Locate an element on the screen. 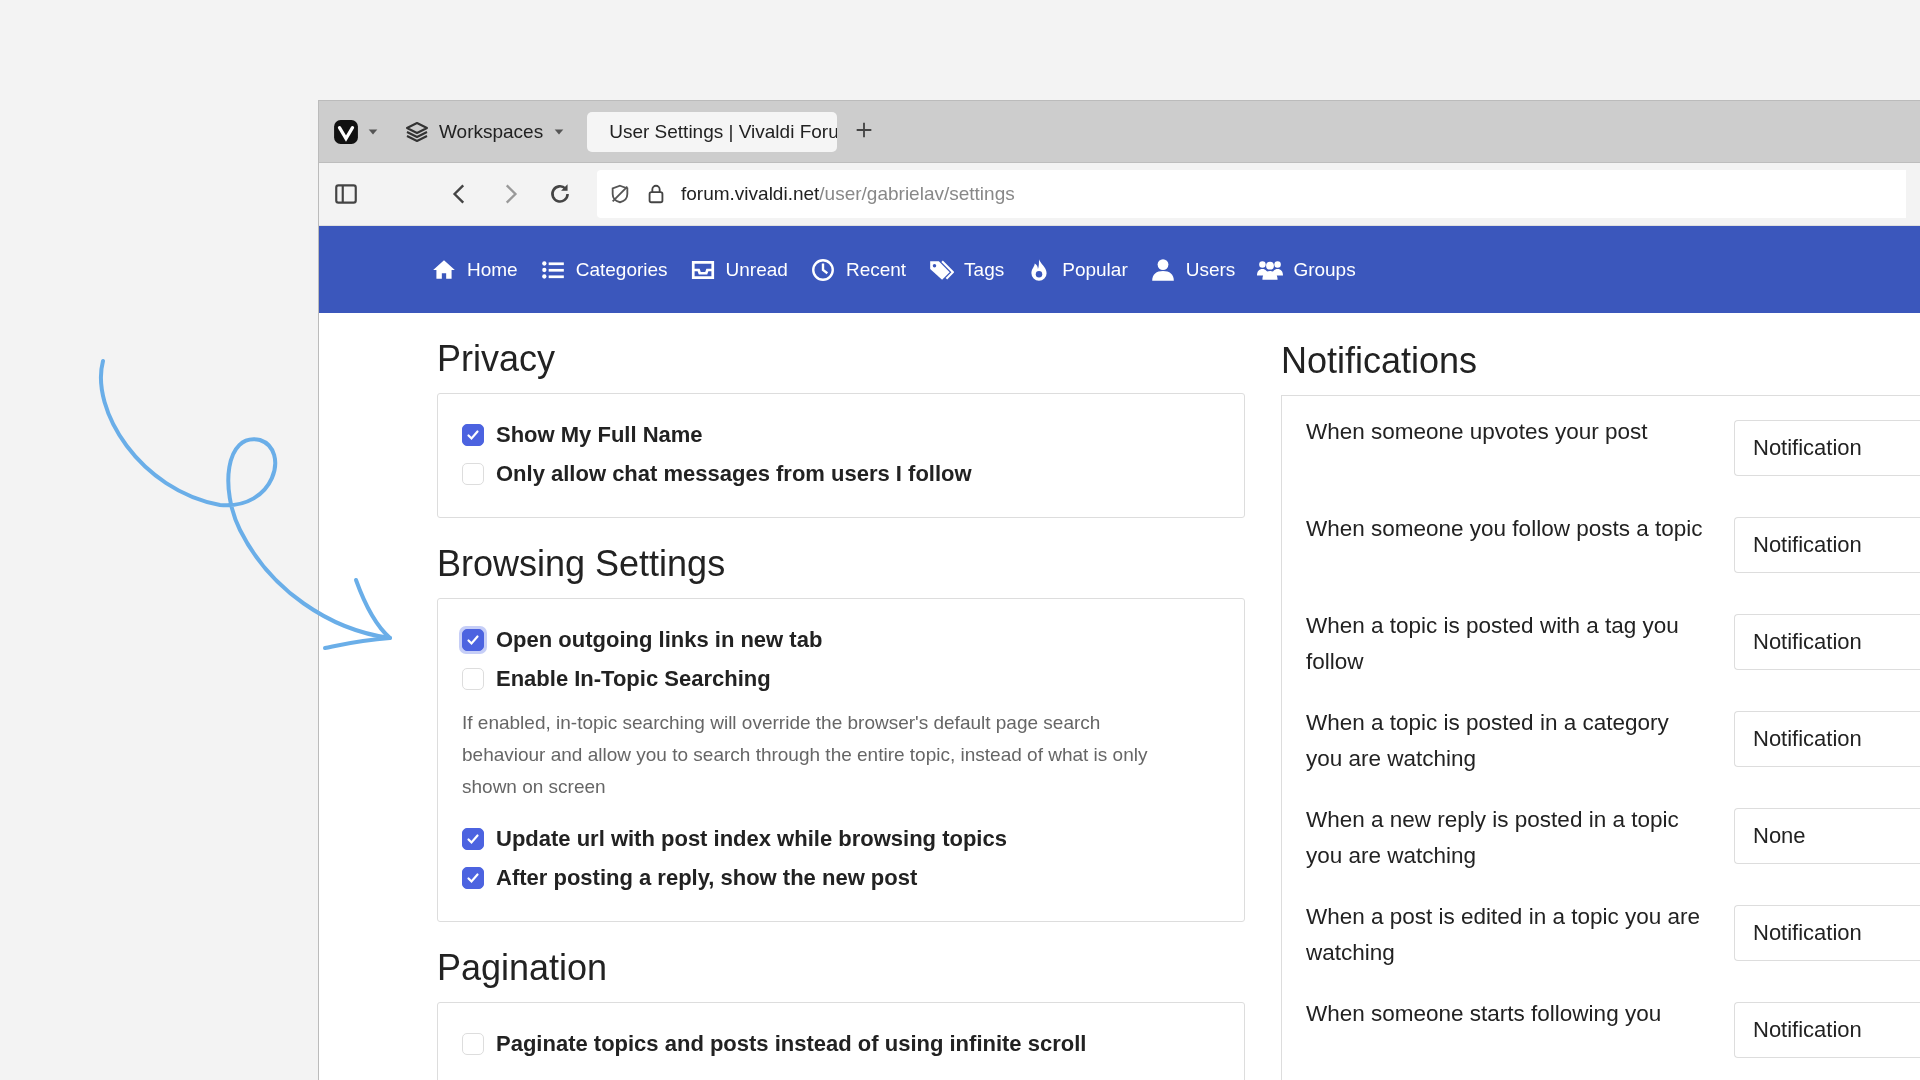  nav-link: Recent is located at coordinates (858, 269).